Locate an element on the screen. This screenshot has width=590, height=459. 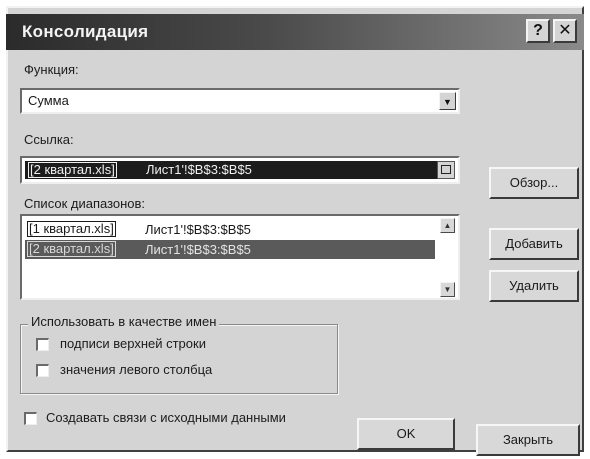
reference-label: Ссылка: is located at coordinates (49, 139).